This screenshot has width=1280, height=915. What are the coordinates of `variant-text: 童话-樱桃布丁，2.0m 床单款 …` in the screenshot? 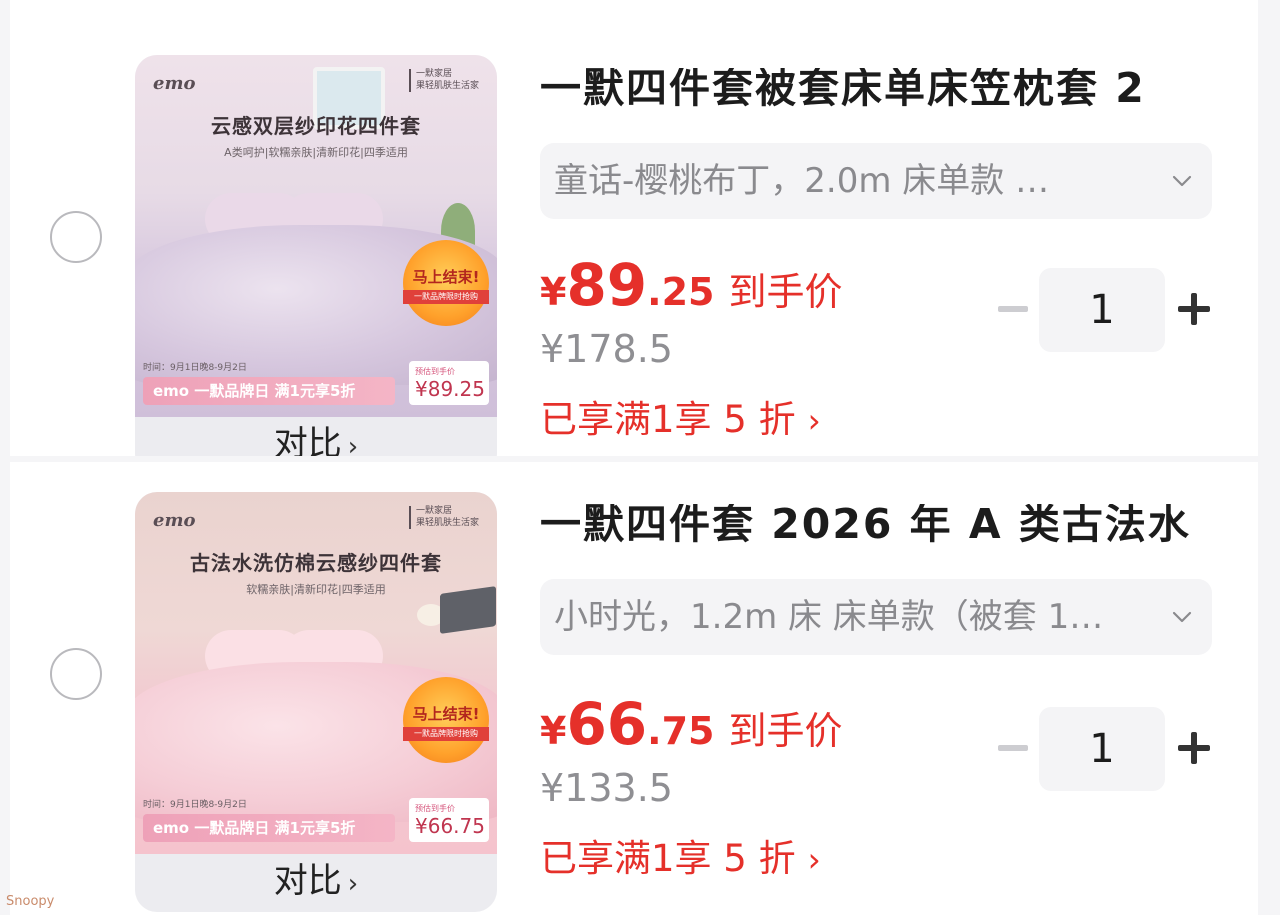 It's located at (802, 182).